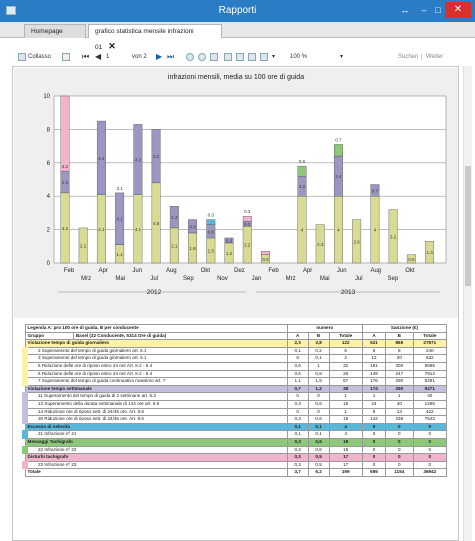 The height and width of the screenshot is (541, 475). Describe the element at coordinates (374, 336) in the screenshot. I see `header-cell: A` at that location.